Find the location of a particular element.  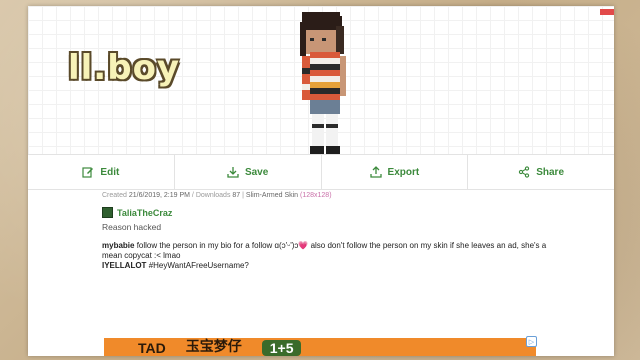

comment-user: mybabie is located at coordinates (118, 245).